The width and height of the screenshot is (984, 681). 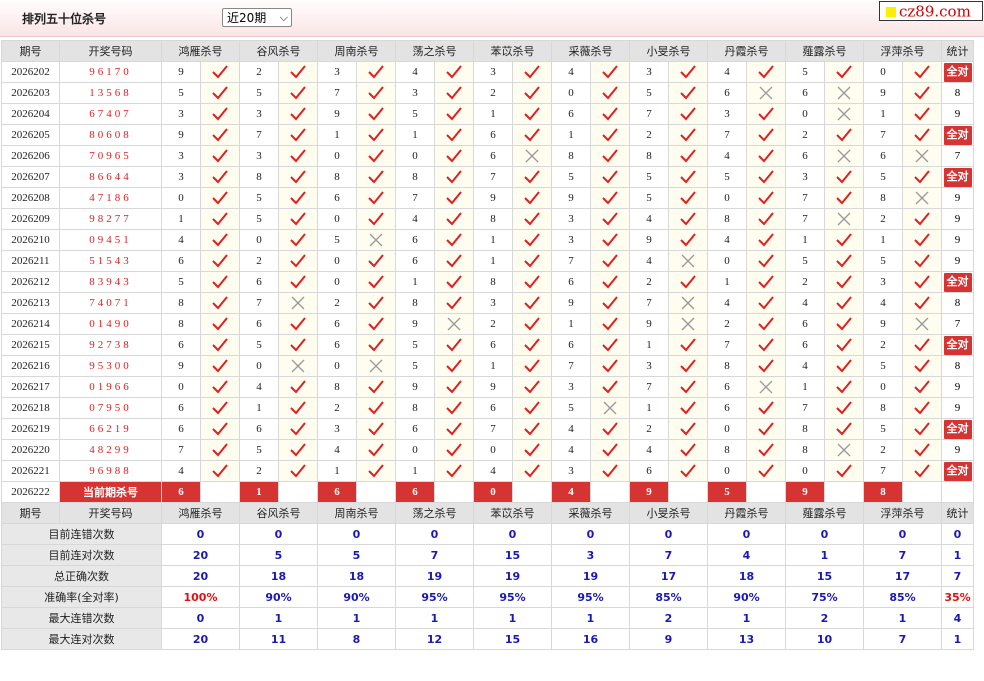 What do you see at coordinates (590, 513) in the screenshot?
I see `column-header: 采薇杀号` at bounding box center [590, 513].